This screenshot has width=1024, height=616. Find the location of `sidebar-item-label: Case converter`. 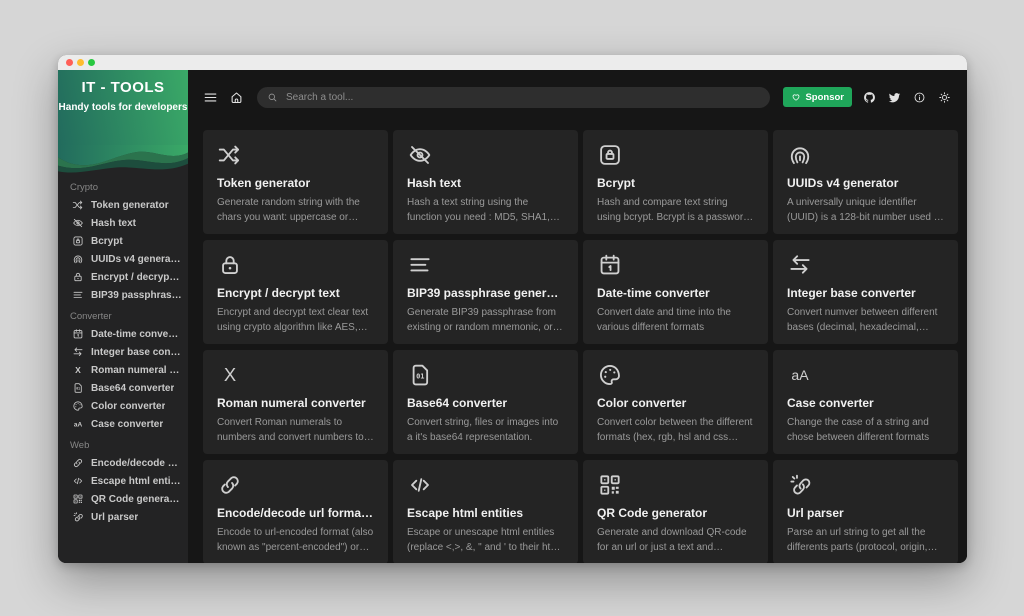

sidebar-item-label: Case converter is located at coordinates (127, 424).